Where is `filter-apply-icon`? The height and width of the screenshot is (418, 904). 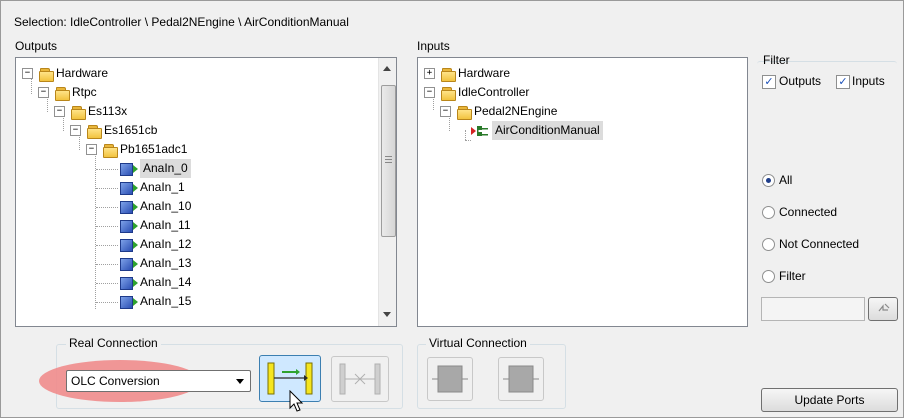 filter-apply-icon is located at coordinates (884, 307).